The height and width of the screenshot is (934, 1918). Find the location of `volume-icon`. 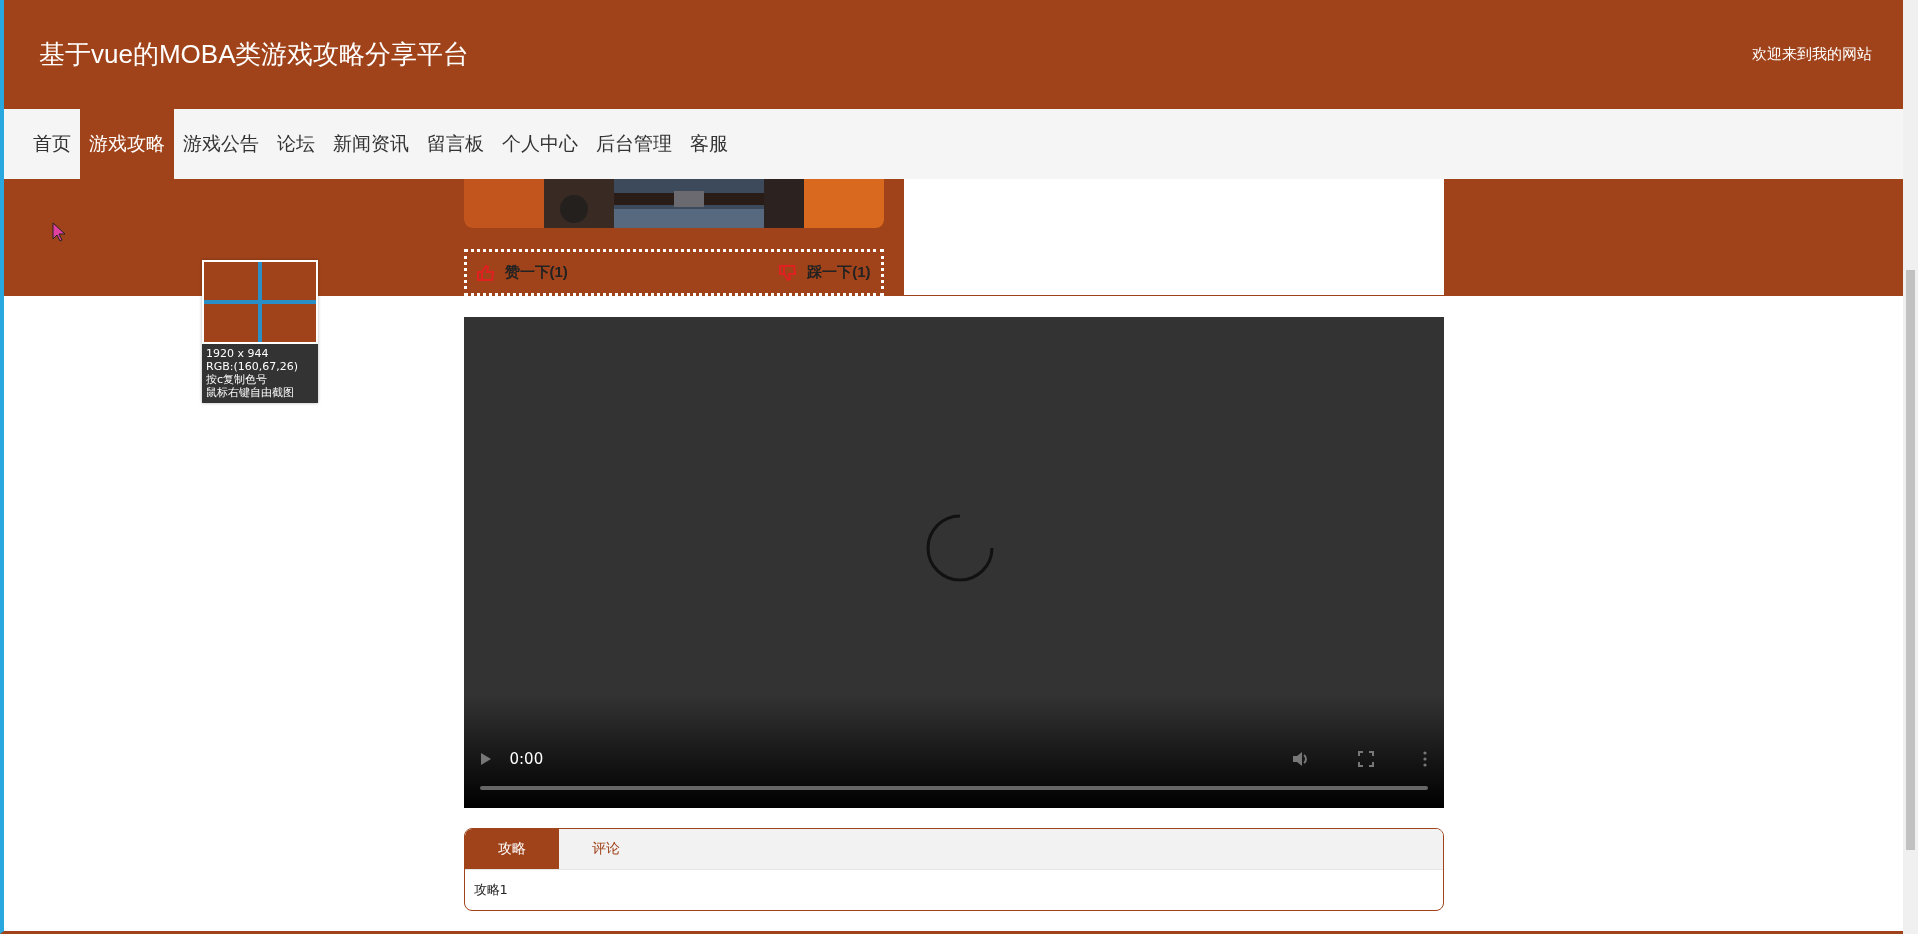

volume-icon is located at coordinates (1300, 759).